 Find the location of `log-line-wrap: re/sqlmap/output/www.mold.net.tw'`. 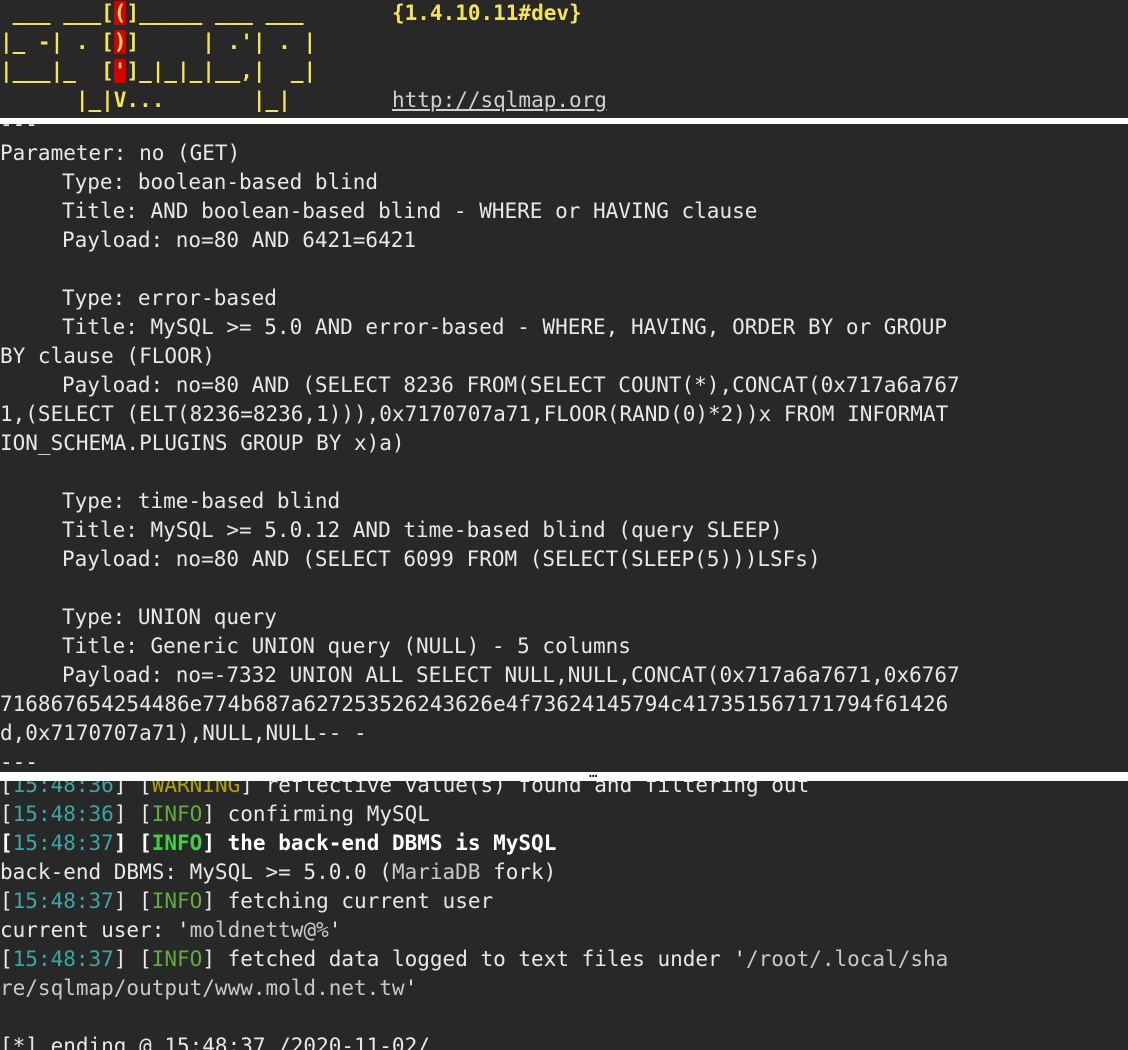

log-line-wrap: re/sqlmap/output/www.mold.net.tw' is located at coordinates (208, 988).